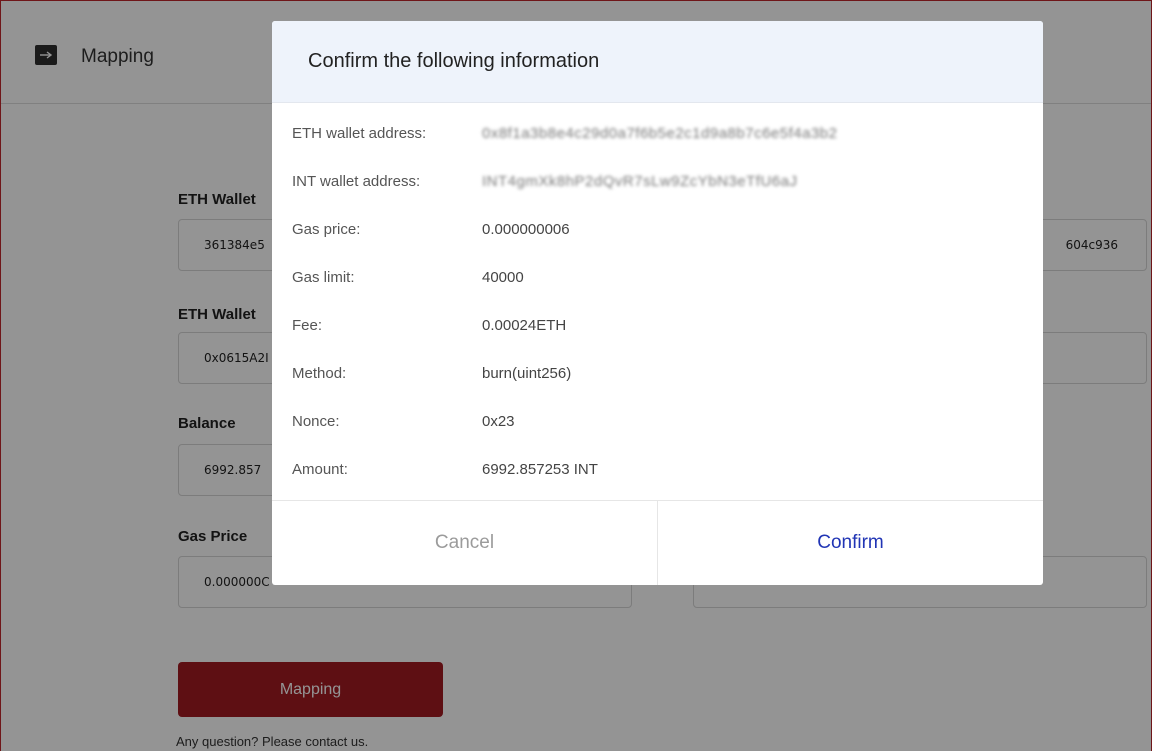 The image size is (1152, 751). Describe the element at coordinates (524, 325) in the screenshot. I see `info-value: 0.00024ETH` at that location.